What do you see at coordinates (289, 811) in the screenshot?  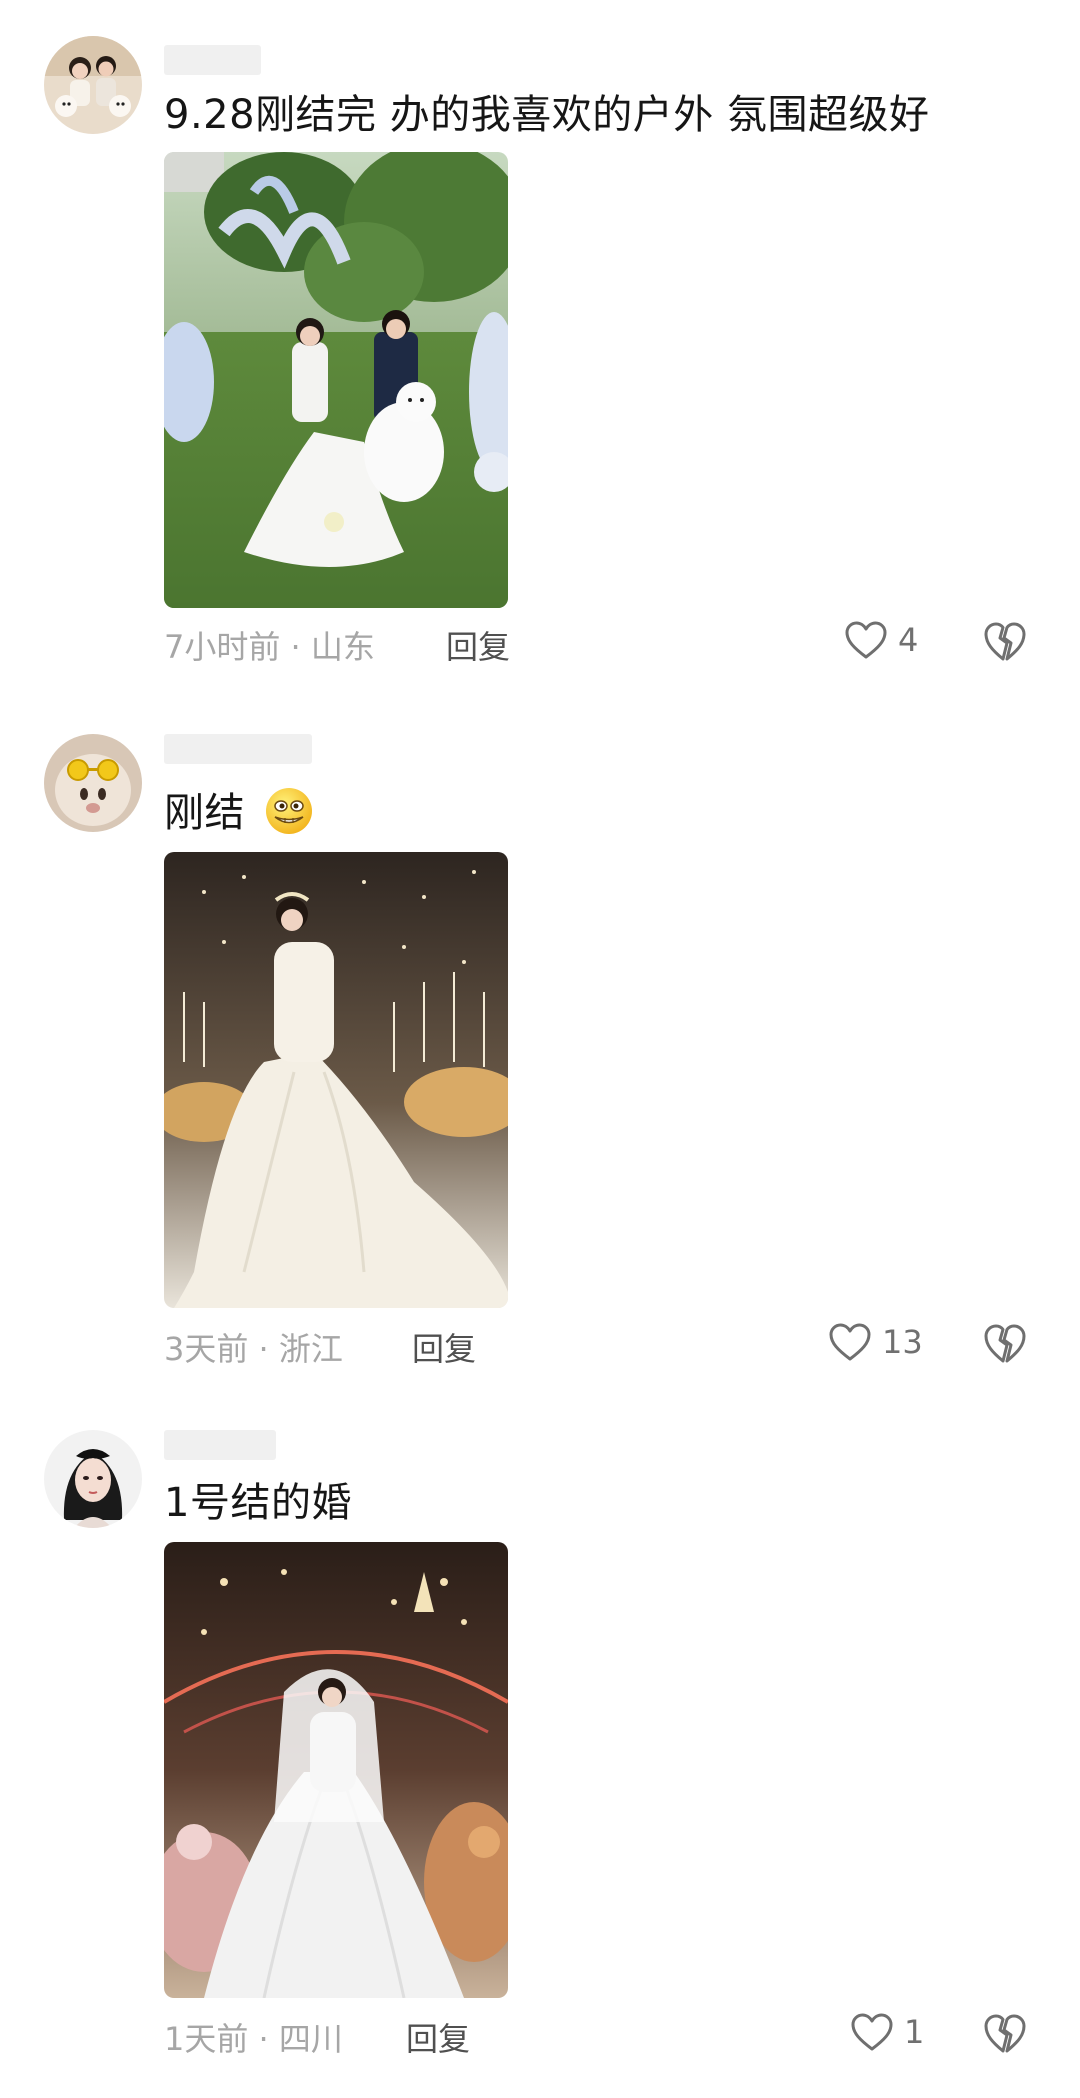 I see `grinning-teeth-emoji-icon` at bounding box center [289, 811].